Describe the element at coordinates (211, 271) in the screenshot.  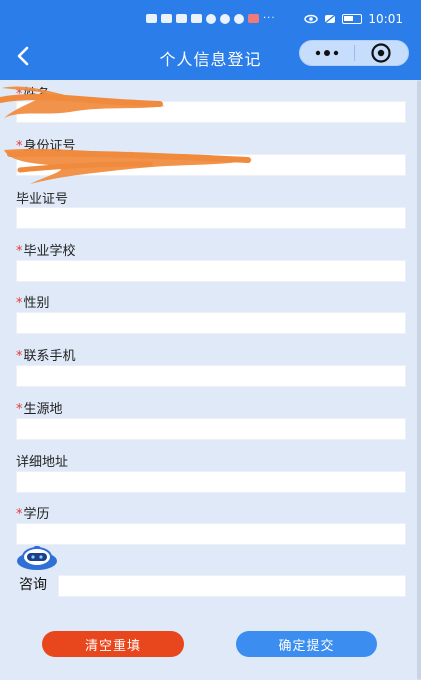
I see `school-input` at that location.